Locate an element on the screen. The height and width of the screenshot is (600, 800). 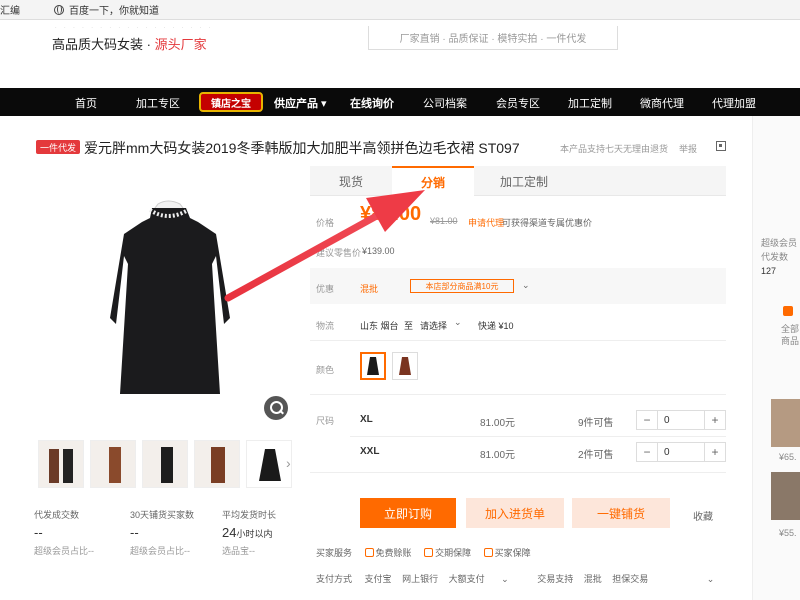
stat-sub: 选品宝-- is located at coordinates (238, 551).